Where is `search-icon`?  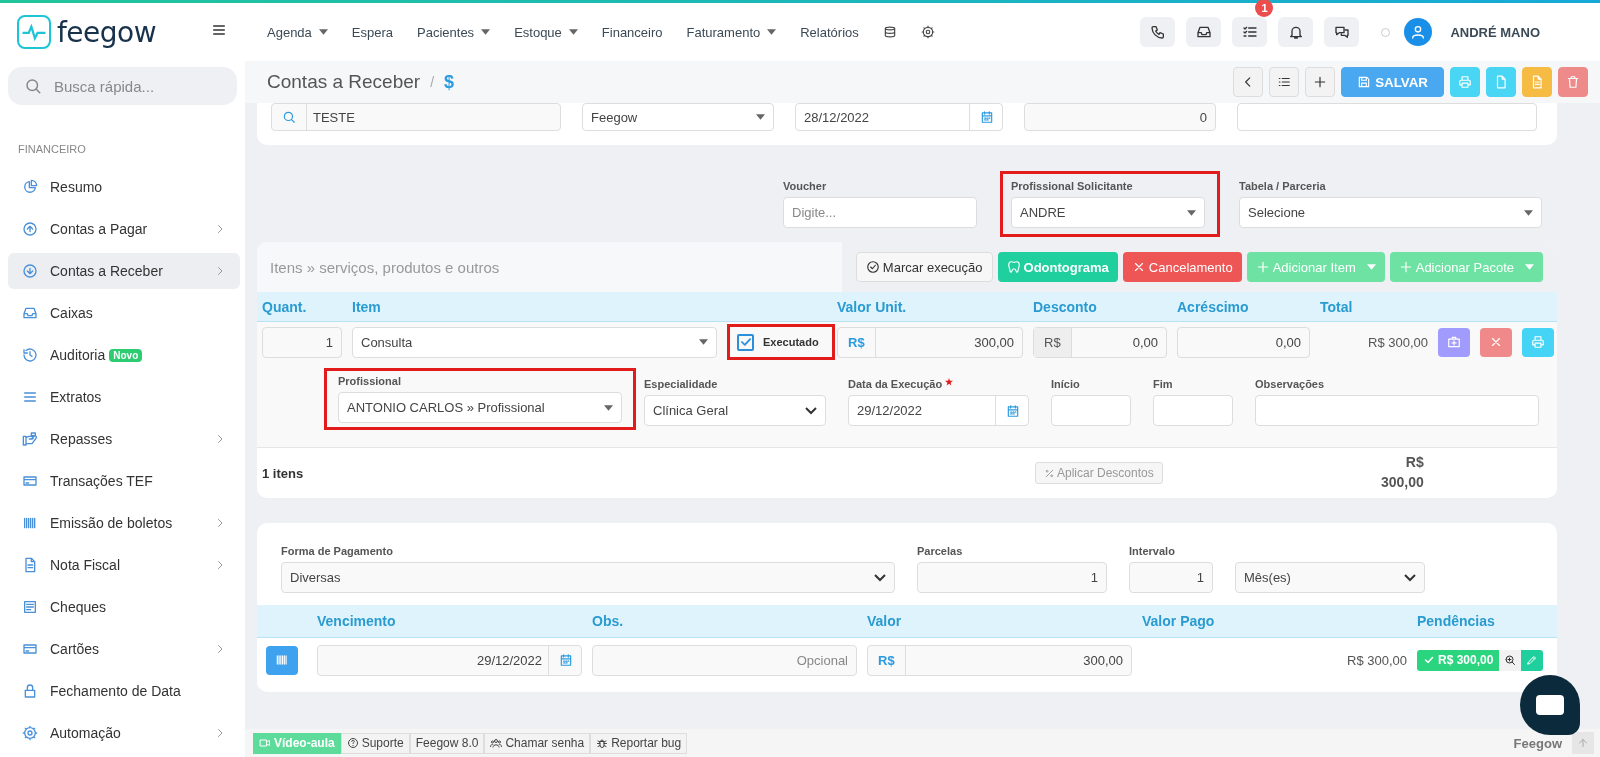 search-icon is located at coordinates (289, 117).